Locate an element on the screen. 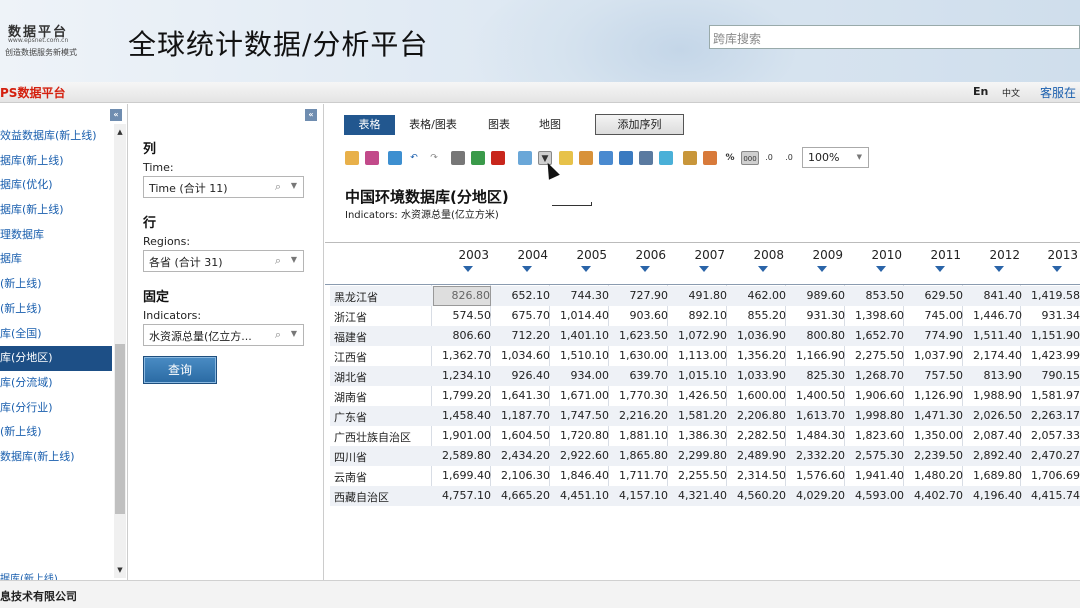 This screenshot has width=1080, height=608. table-cell: 1,036.90 is located at coordinates (757, 335).